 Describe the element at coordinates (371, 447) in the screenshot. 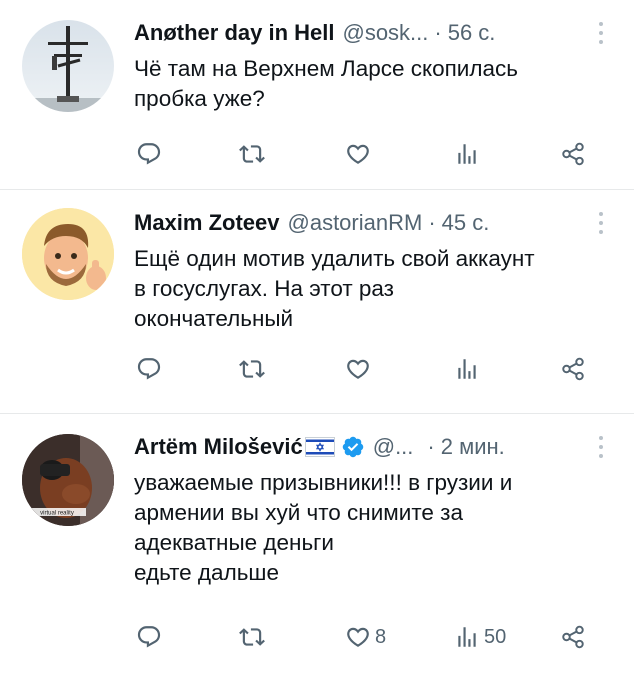

I see `tweet-header: Artëm Milošević @... · 2 мин.` at that location.